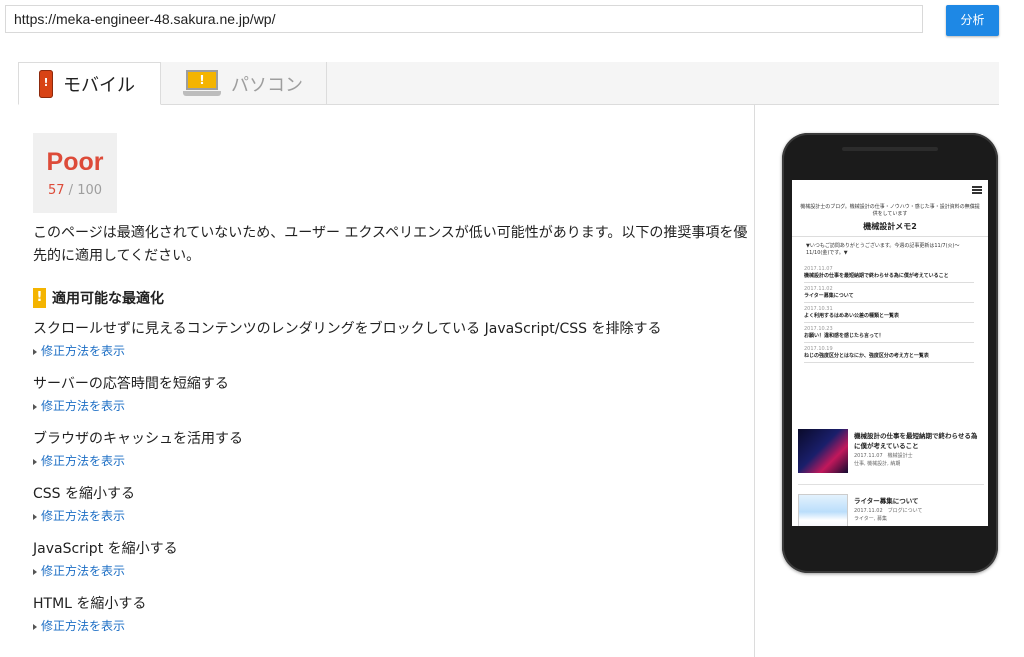 Image resolution: width=1024 pixels, height=657 pixels. What do you see at coordinates (844, 336) in the screenshot?
I see `preview-news-title: お願い！違和感を感じたら言って！` at bounding box center [844, 336].